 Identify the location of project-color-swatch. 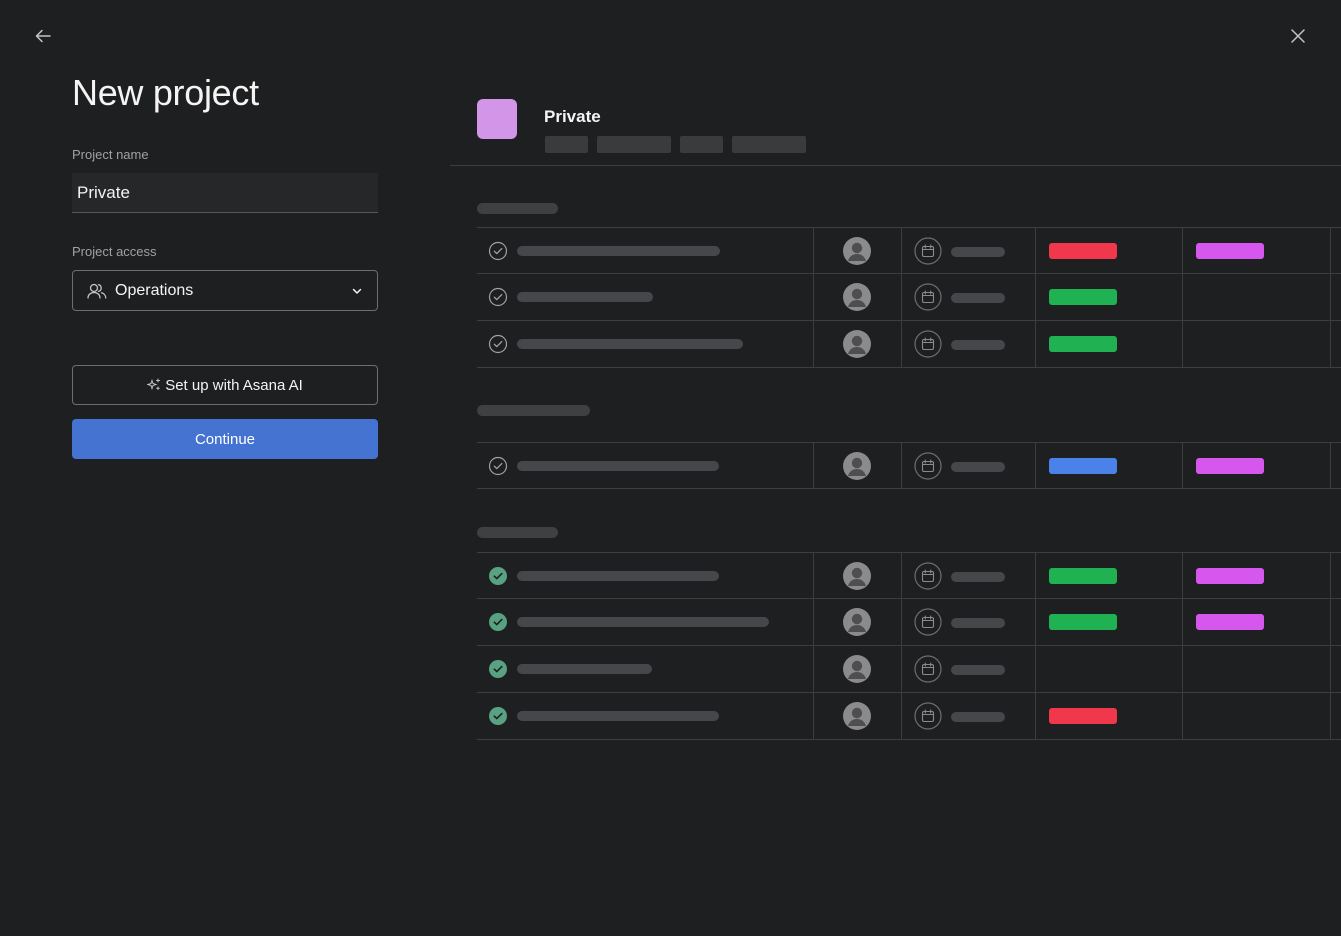
(497, 119).